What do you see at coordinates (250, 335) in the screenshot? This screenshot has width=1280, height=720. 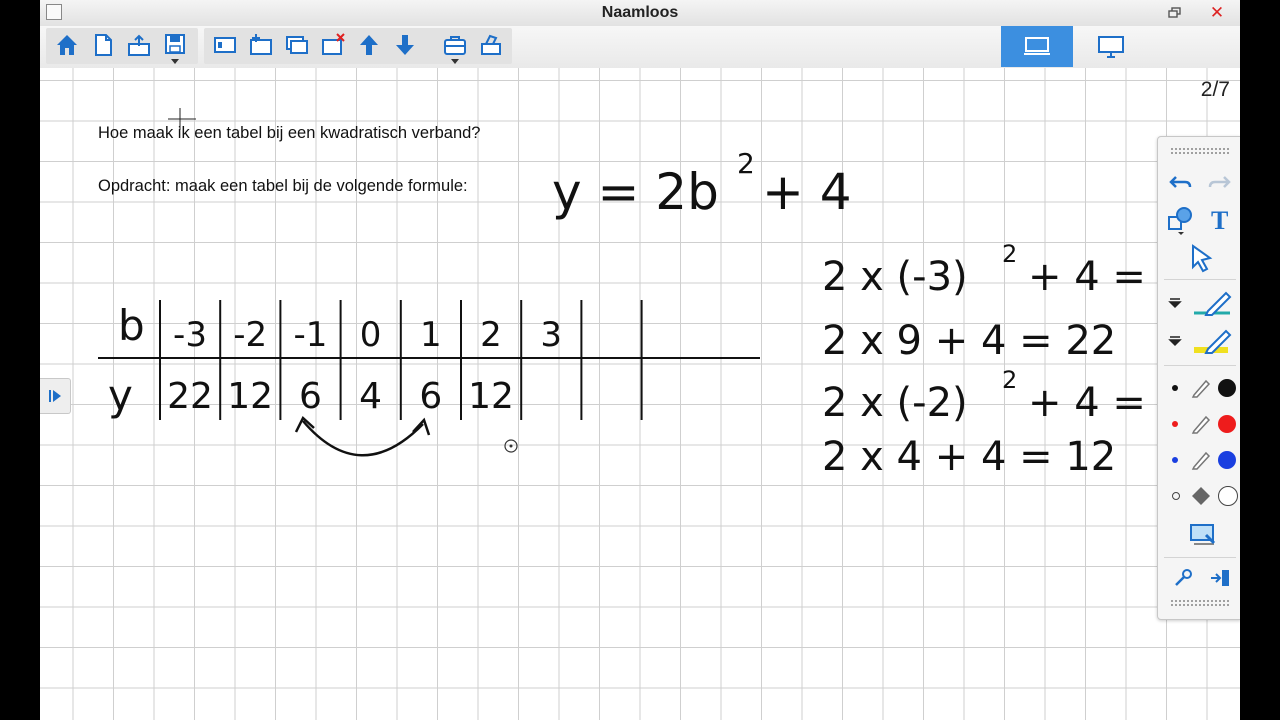 I see `table-b-cell: -2` at bounding box center [250, 335].